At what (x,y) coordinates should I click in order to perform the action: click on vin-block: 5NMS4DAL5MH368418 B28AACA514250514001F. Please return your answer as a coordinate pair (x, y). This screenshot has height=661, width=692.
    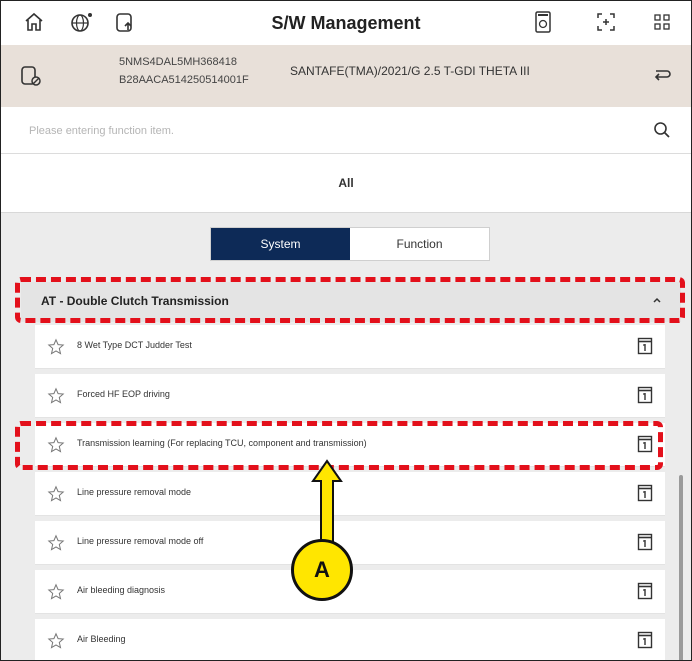
    Looking at the image, I should click on (184, 71).